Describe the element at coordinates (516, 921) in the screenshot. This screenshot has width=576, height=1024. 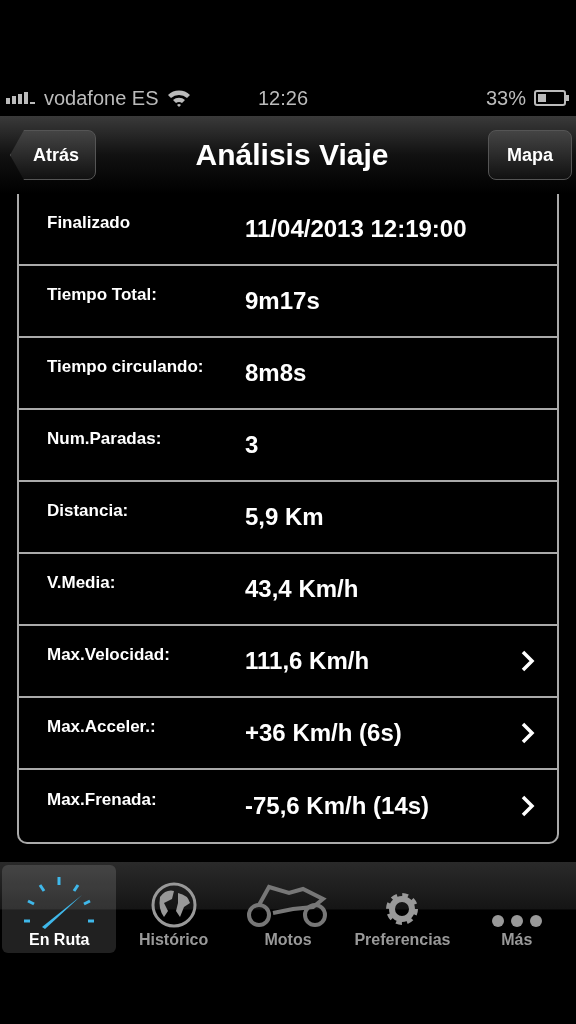
I see `more-icon` at that location.